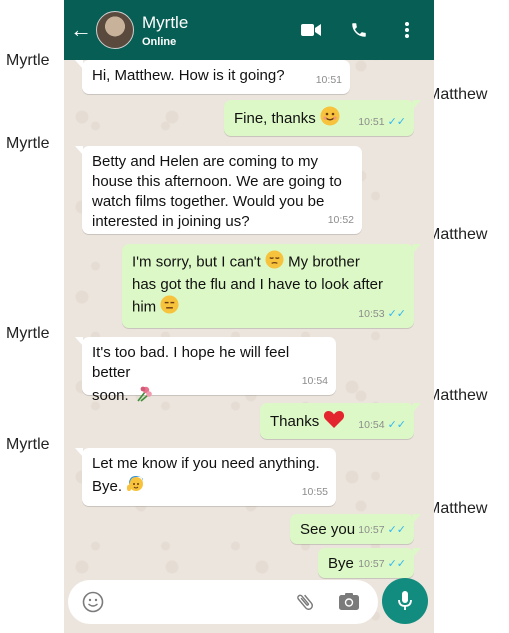  Describe the element at coordinates (188, 75) in the screenshot. I see `message-text: Hi, Matthew. How is it going?` at that location.